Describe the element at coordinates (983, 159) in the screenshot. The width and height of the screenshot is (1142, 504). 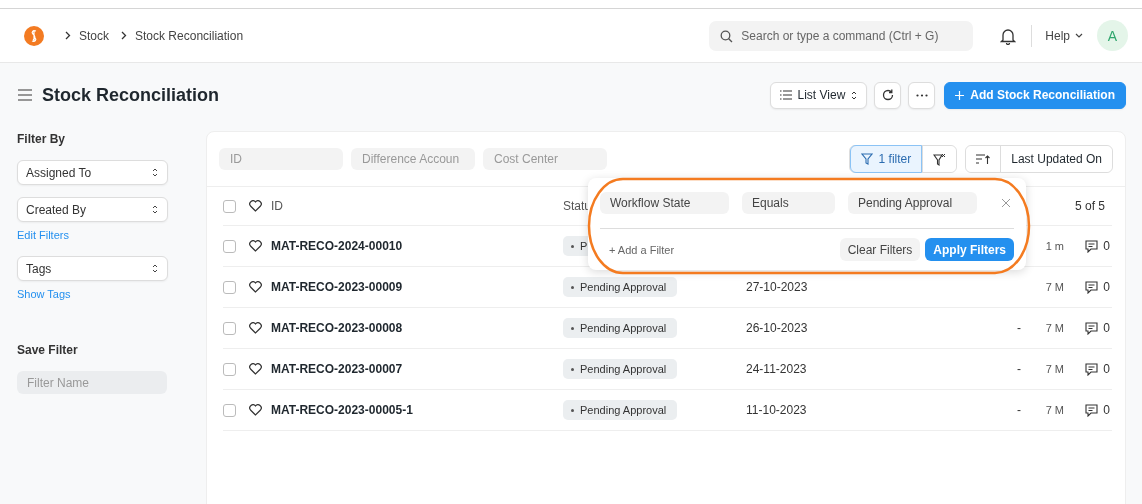
I see `sort-icon` at that location.